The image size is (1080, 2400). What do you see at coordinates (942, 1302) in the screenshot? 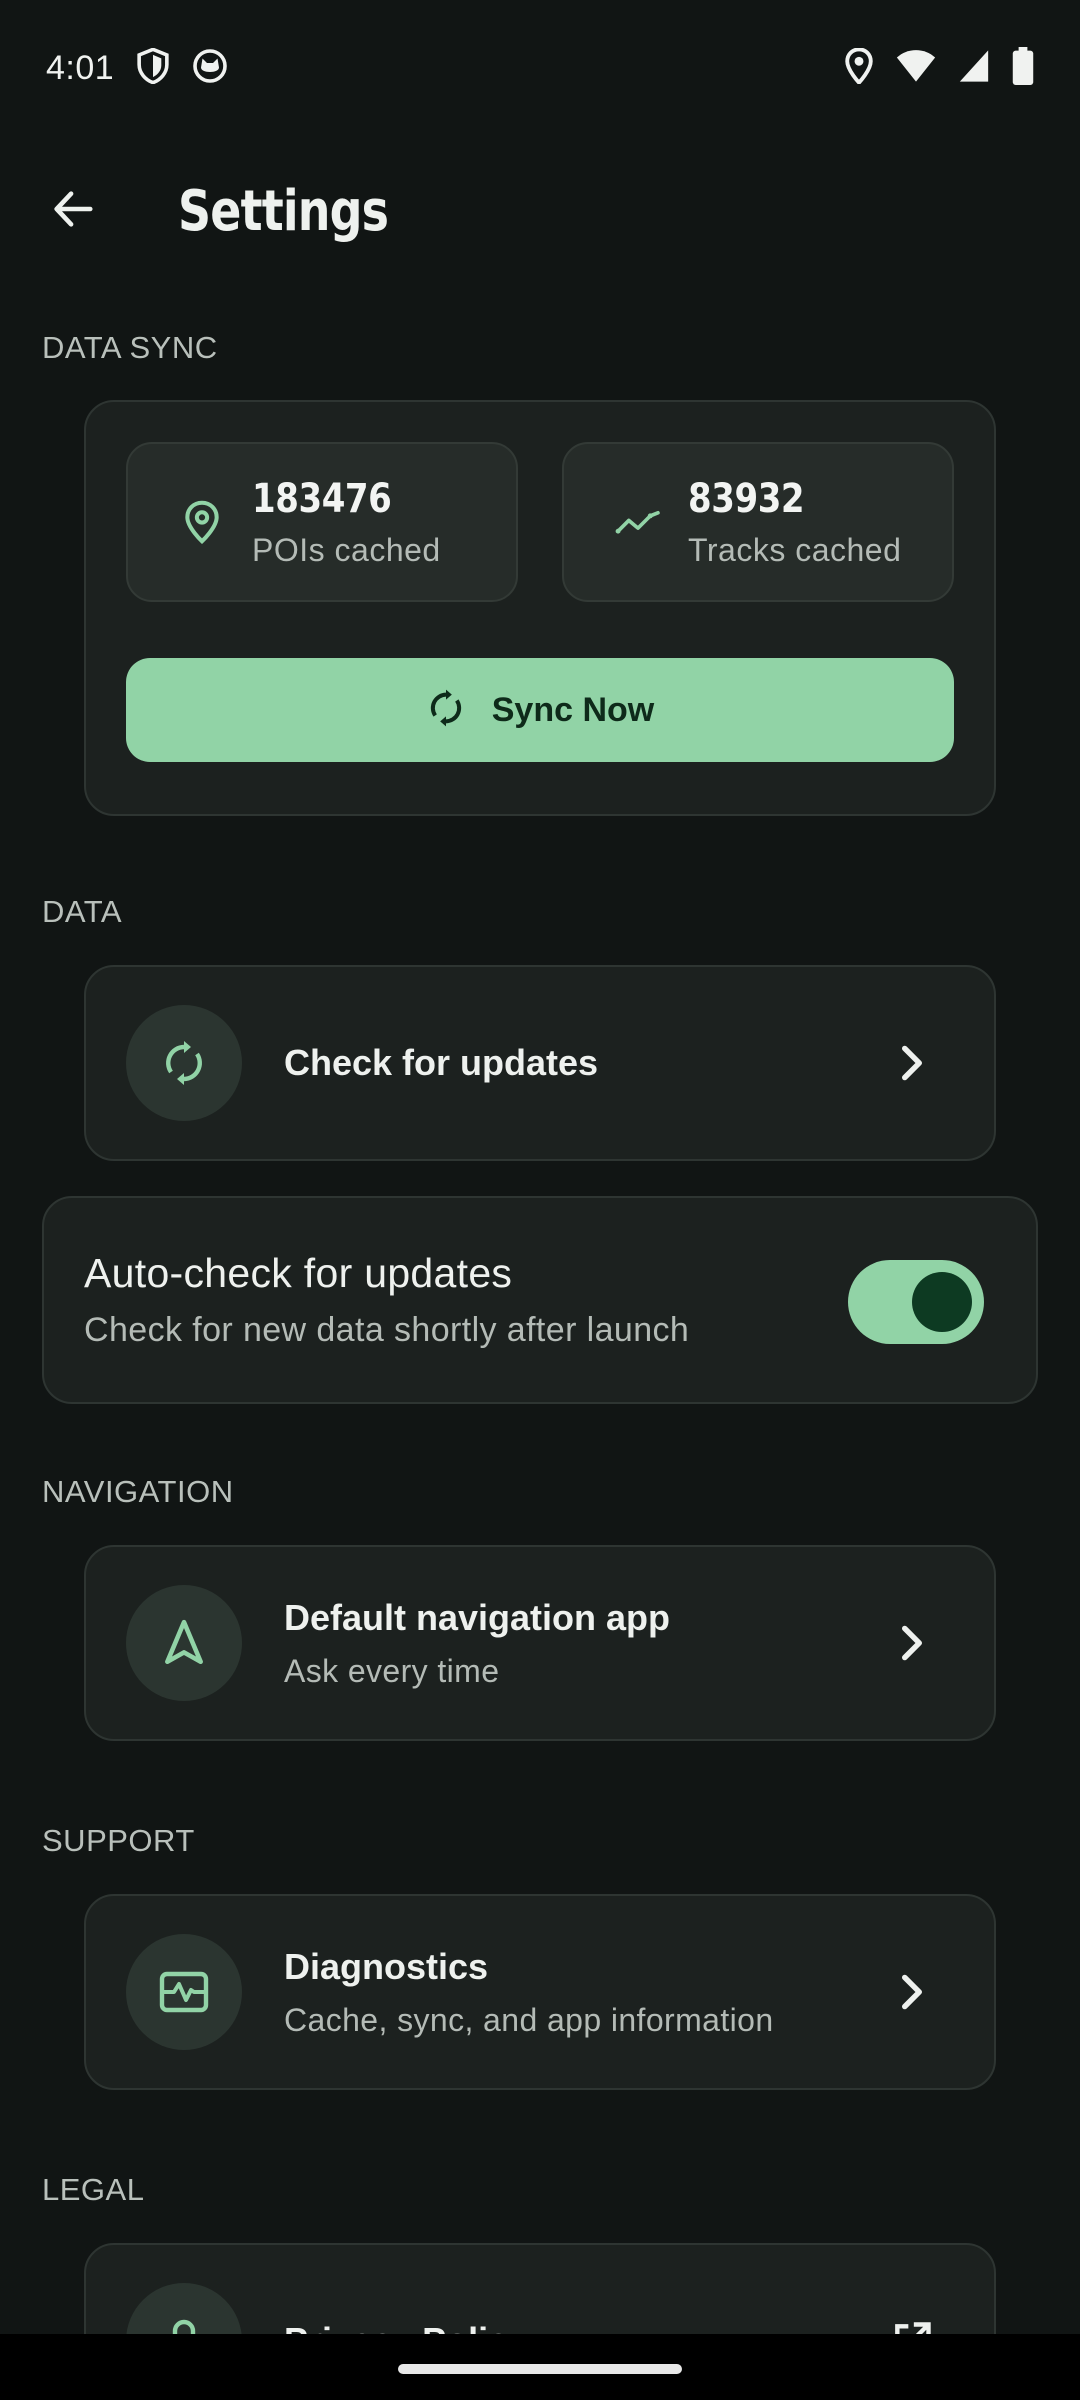
I see `toggle-thumb` at bounding box center [942, 1302].